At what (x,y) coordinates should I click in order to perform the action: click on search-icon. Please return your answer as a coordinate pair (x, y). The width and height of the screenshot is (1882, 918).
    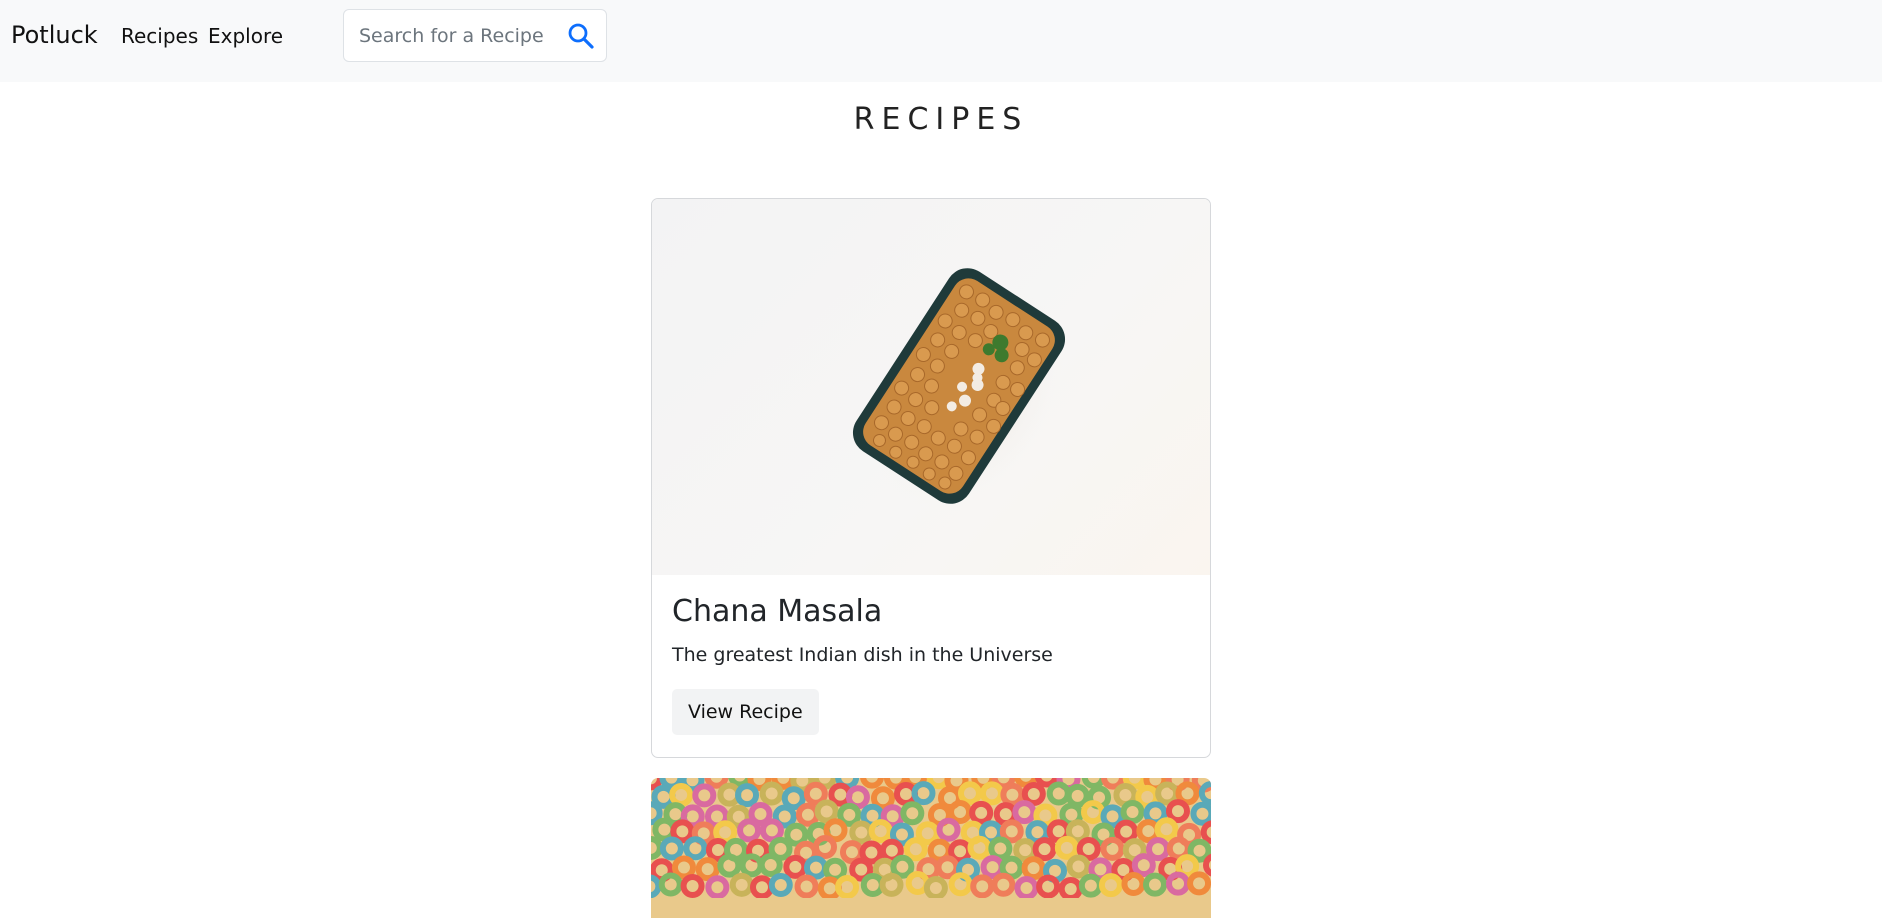
    Looking at the image, I should click on (581, 36).